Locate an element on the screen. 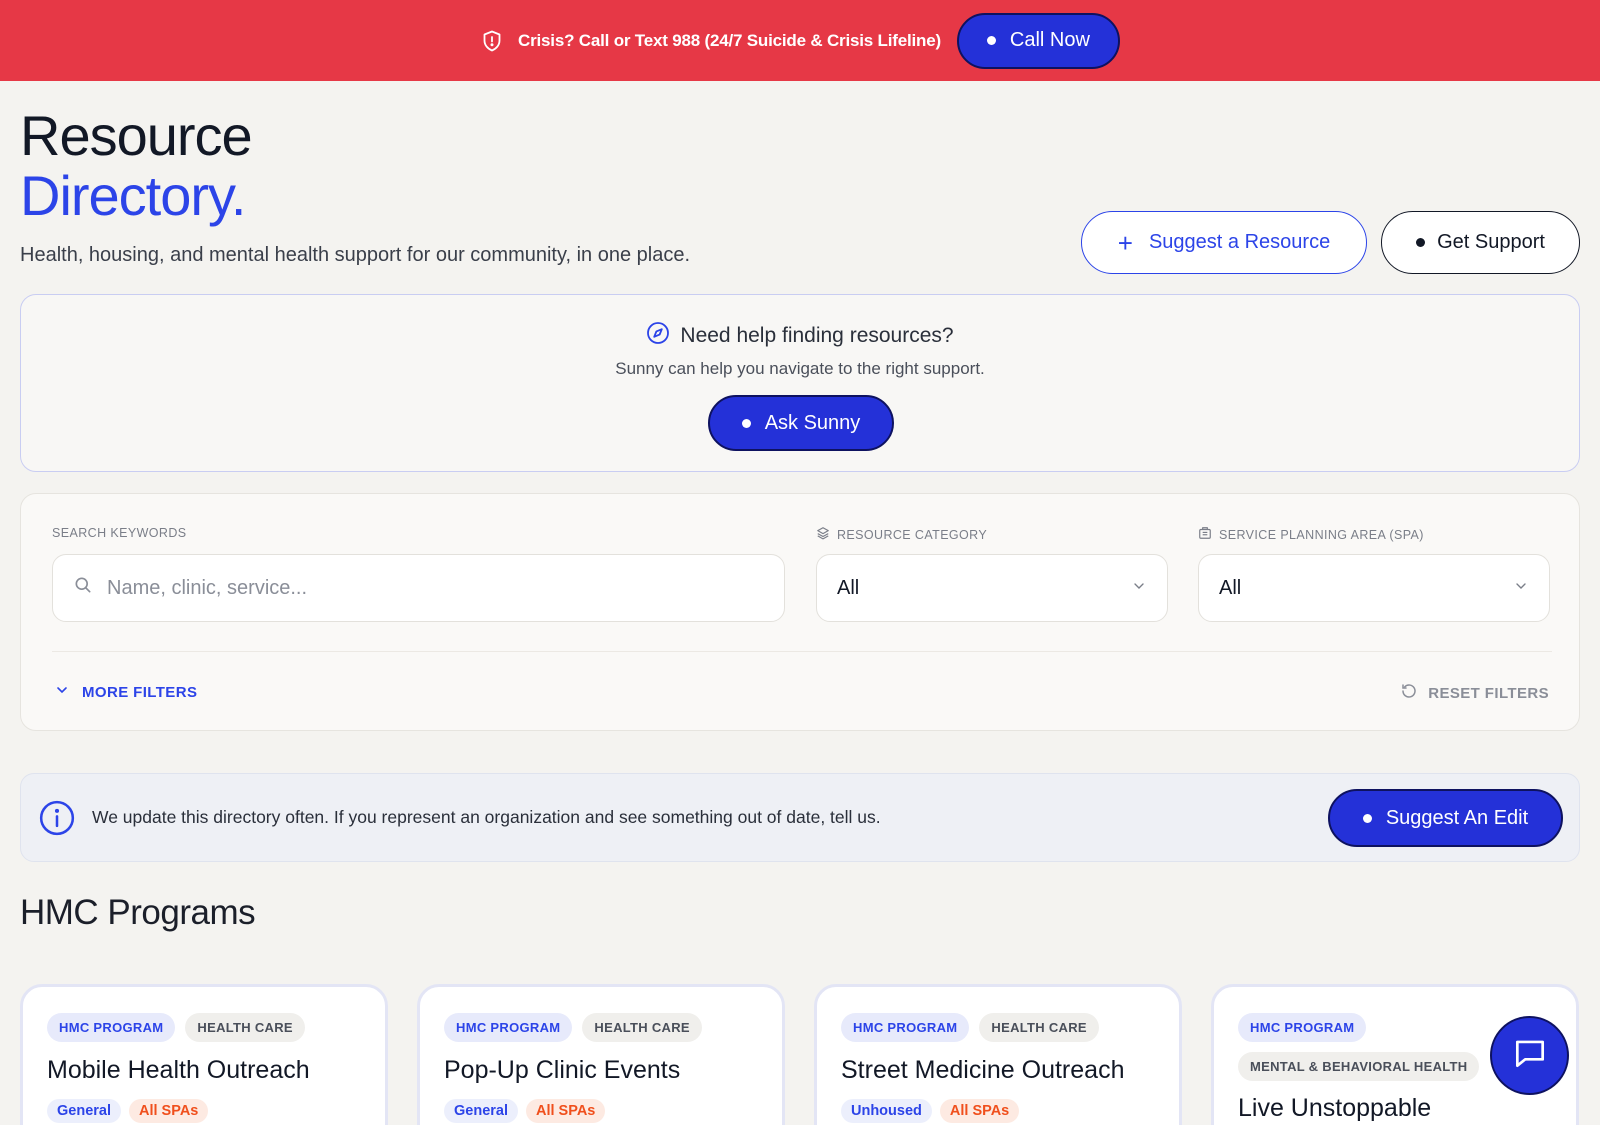 Image resolution: width=1600 pixels, height=1125 pixels. suggest-edit-button: Suggest An Edit is located at coordinates (1445, 818).